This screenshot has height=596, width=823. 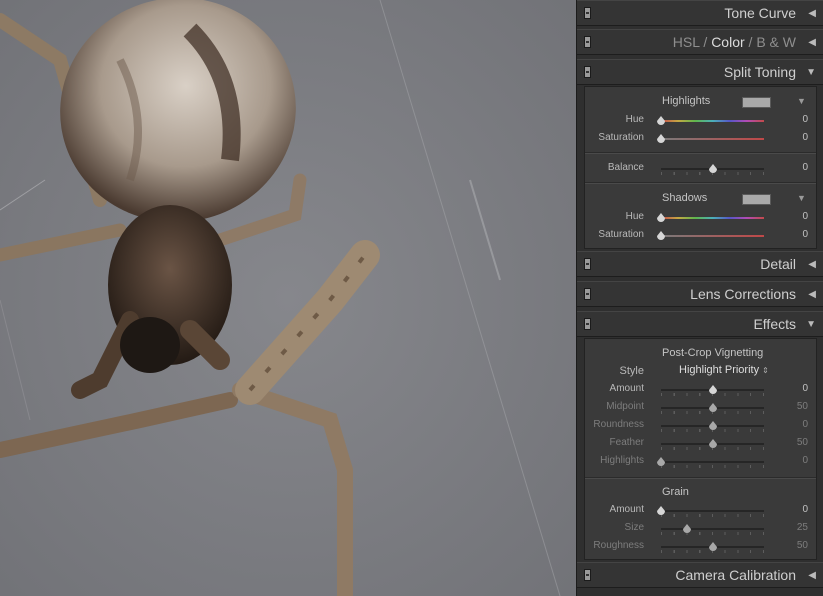 What do you see at coordinates (700, 444) in the screenshot?
I see `v-feather-row: Feather 50` at bounding box center [700, 444].